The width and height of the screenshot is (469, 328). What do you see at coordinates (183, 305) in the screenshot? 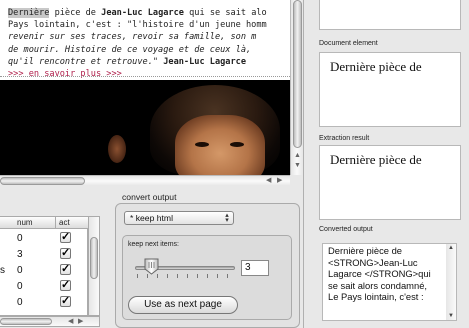
I see `use-as-next-page-button: Use as next page` at bounding box center [183, 305].